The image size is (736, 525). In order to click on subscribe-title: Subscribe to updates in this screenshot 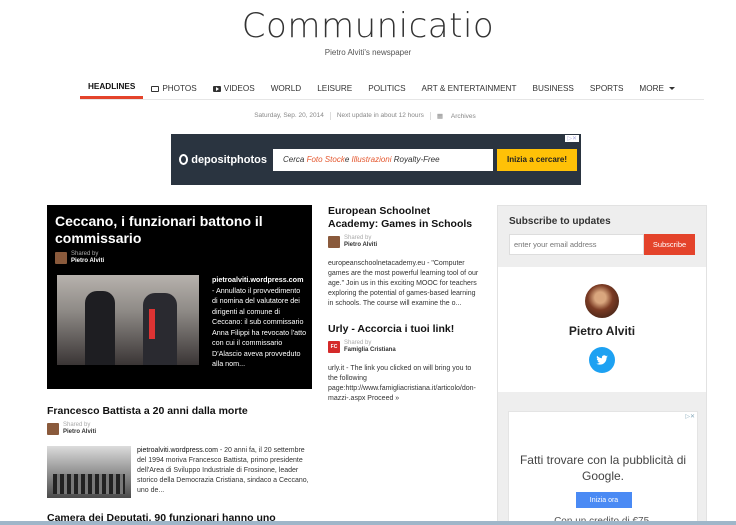, I will do `click(560, 221)`.